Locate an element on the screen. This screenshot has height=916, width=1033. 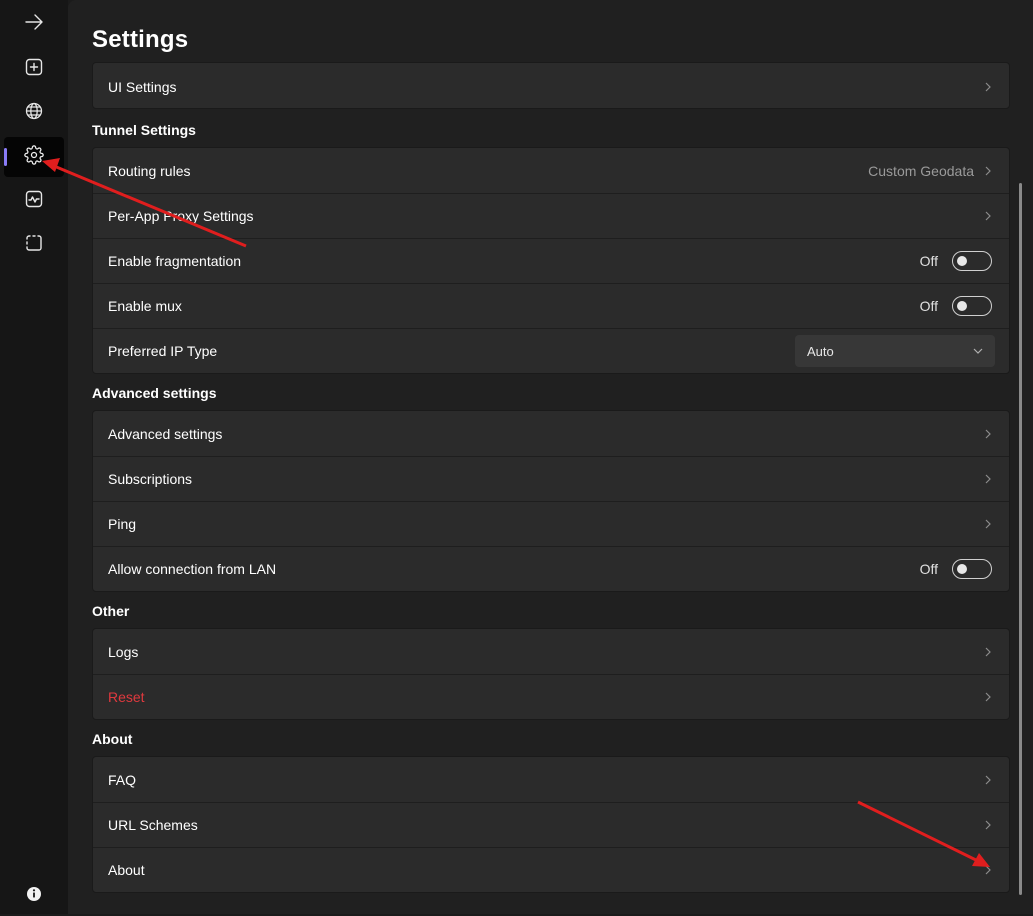
section-title-other: Other is located at coordinates (111, 611).